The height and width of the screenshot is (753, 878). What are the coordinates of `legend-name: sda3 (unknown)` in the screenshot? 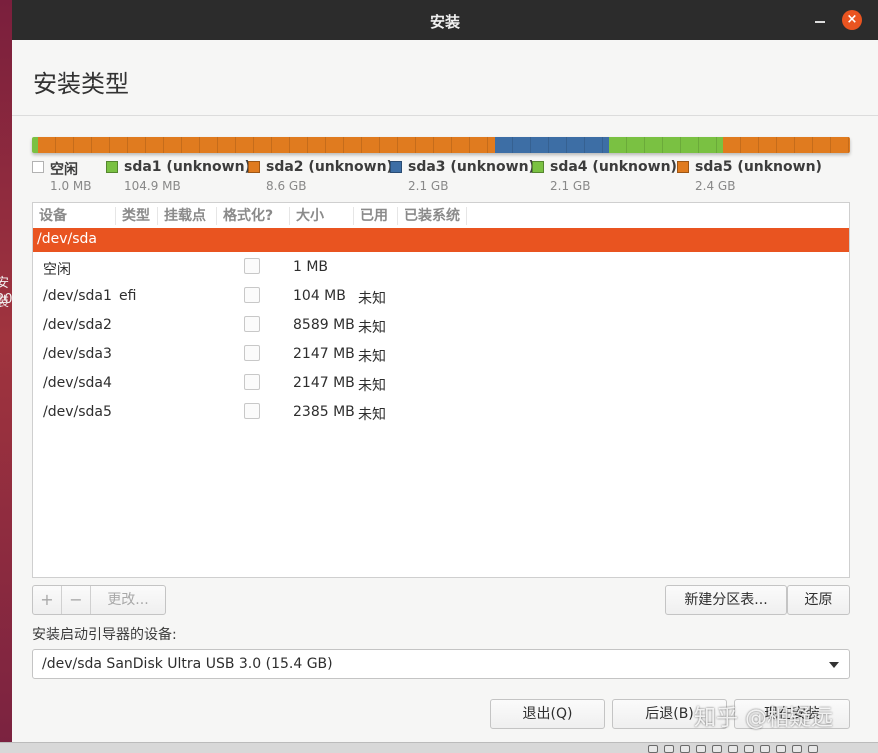 It's located at (471, 167).